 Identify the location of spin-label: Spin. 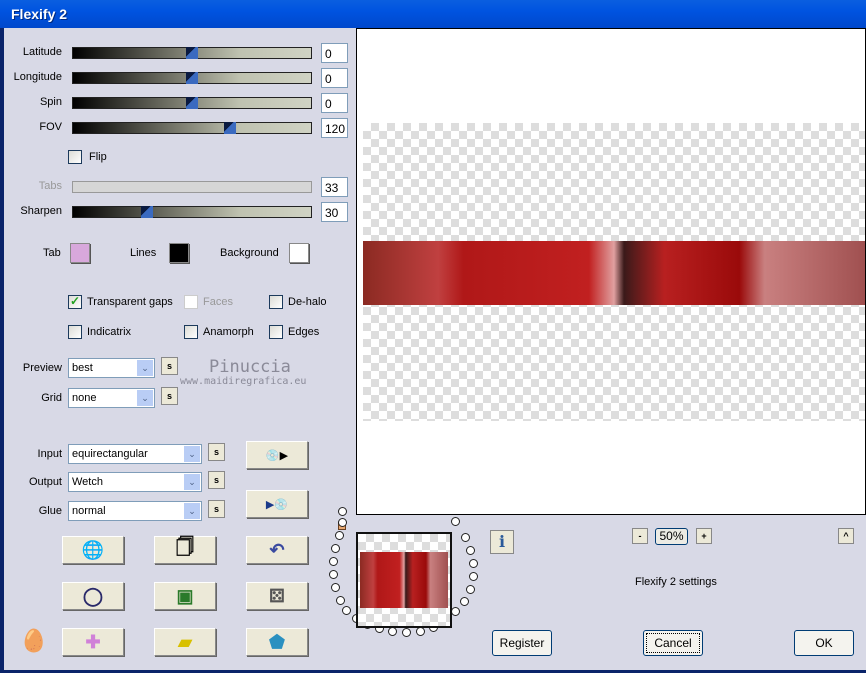
(50, 102).